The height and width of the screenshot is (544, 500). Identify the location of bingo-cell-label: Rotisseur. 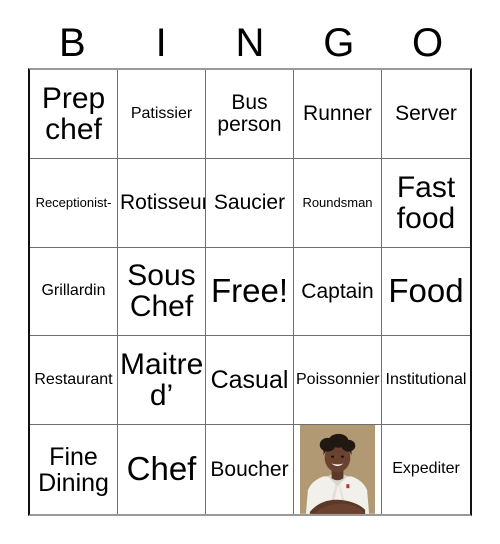
(163, 202).